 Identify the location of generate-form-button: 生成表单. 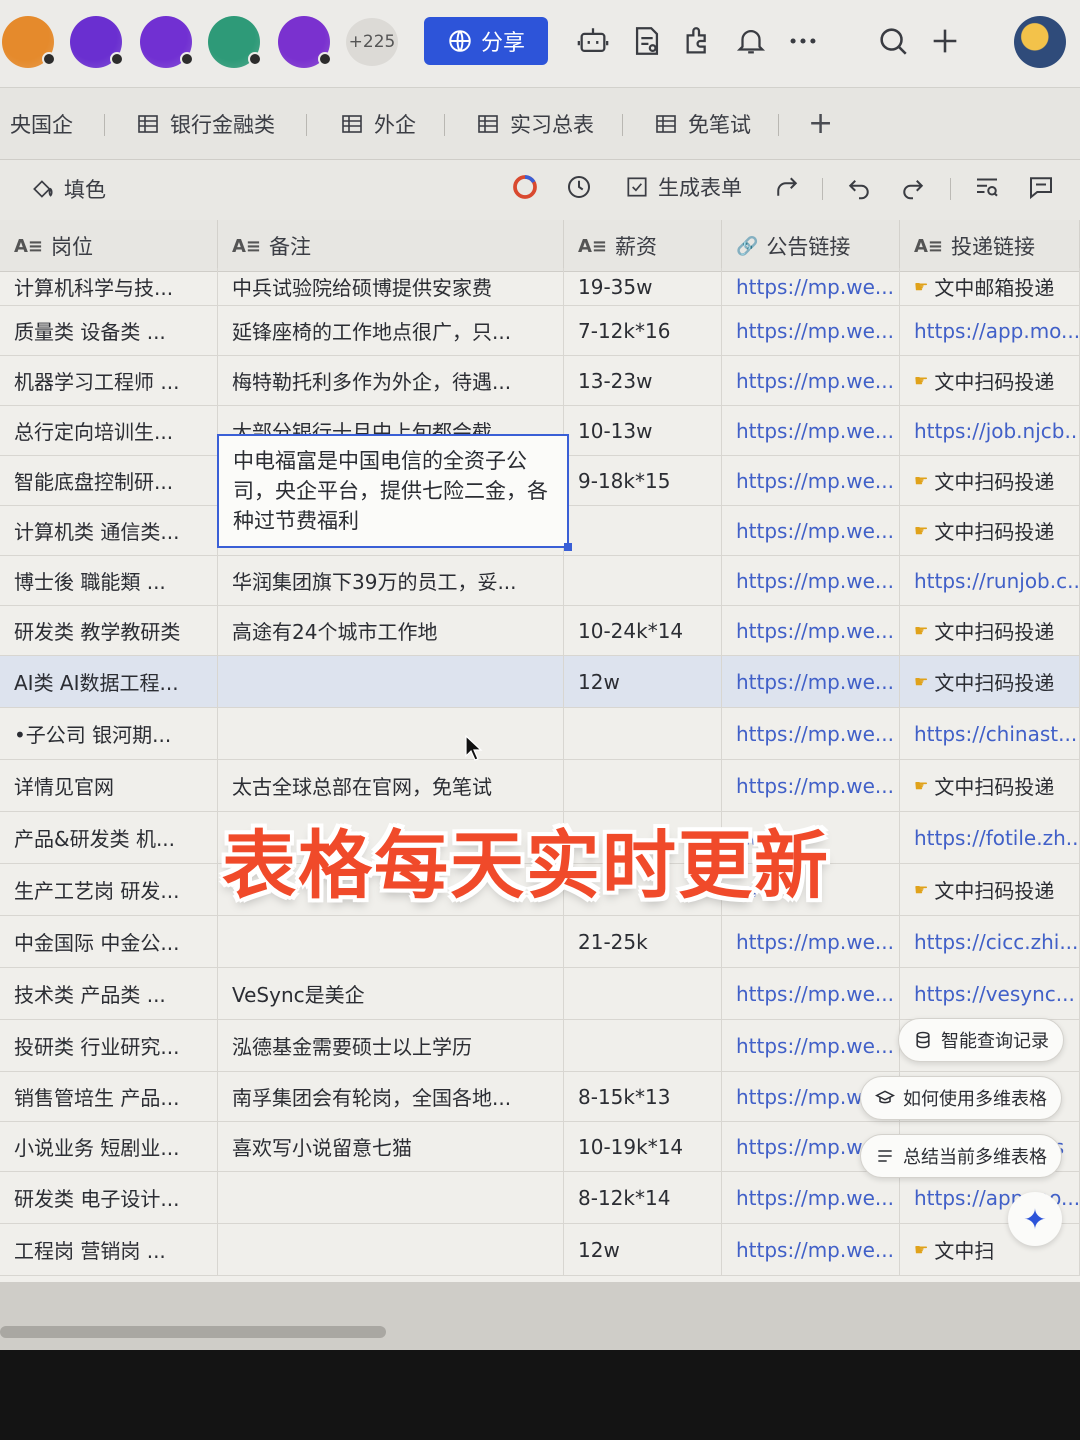
(683, 187).